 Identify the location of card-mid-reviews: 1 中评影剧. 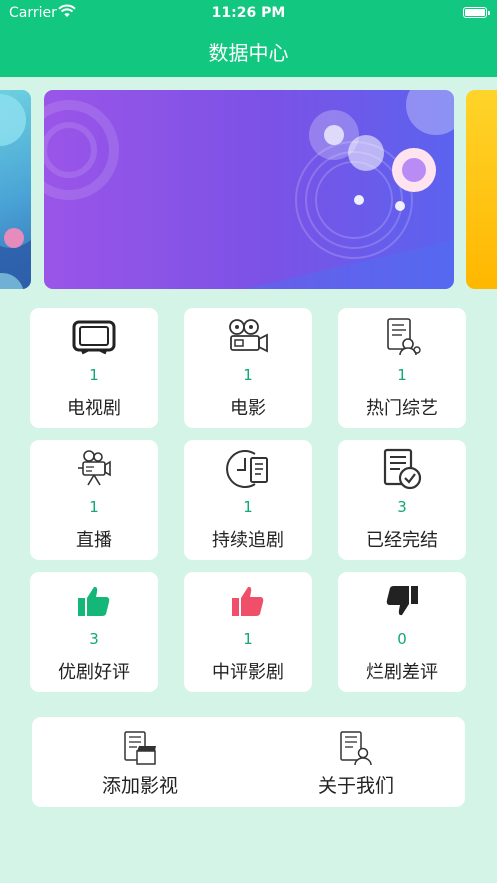
(248, 632).